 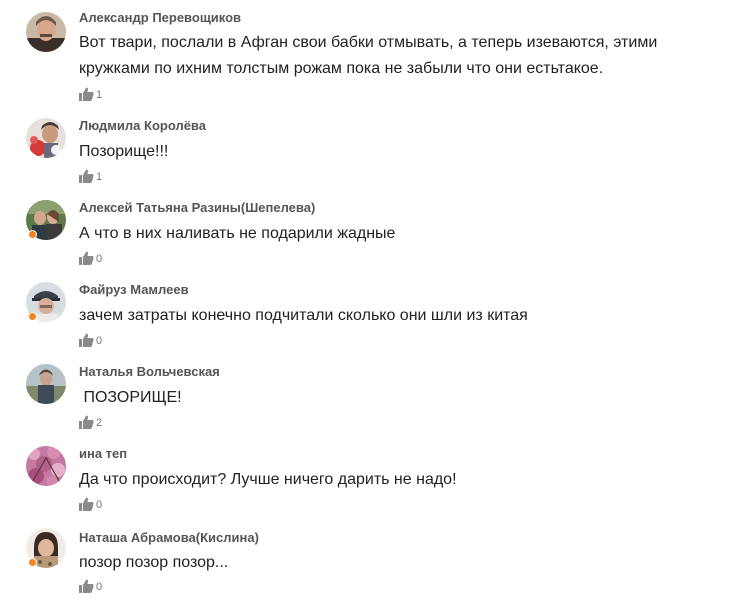 I want to click on comment-author: Людмила Королёва, so click(x=142, y=125).